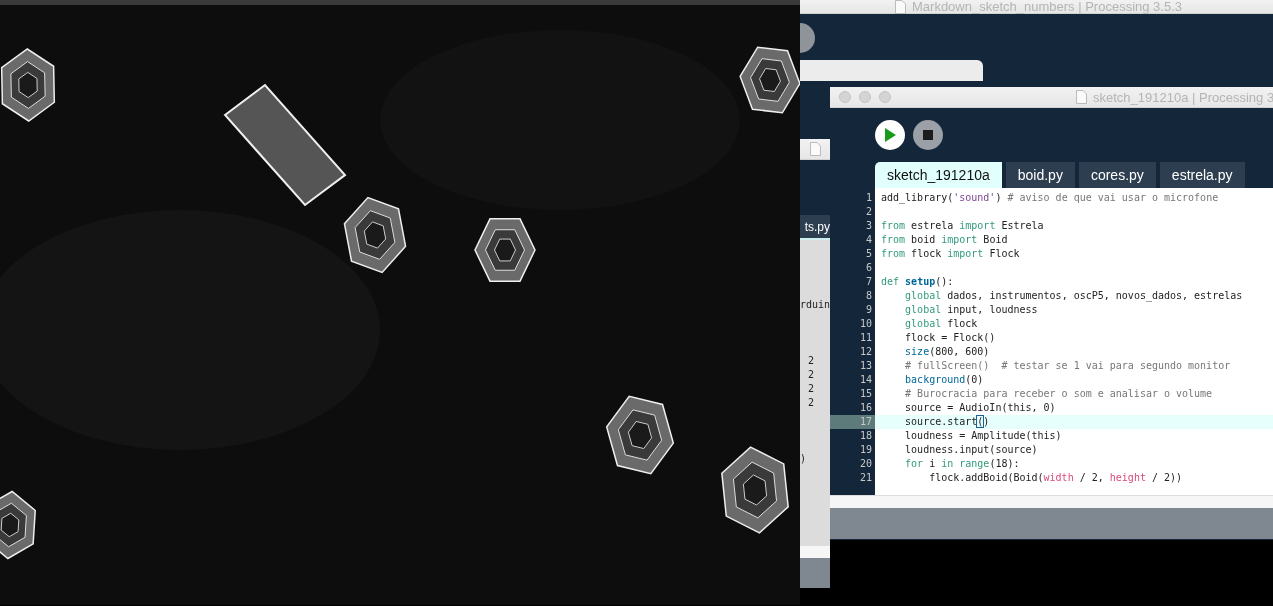  What do you see at coordinates (865, 352) in the screenshot?
I see `line-number: 12` at bounding box center [865, 352].